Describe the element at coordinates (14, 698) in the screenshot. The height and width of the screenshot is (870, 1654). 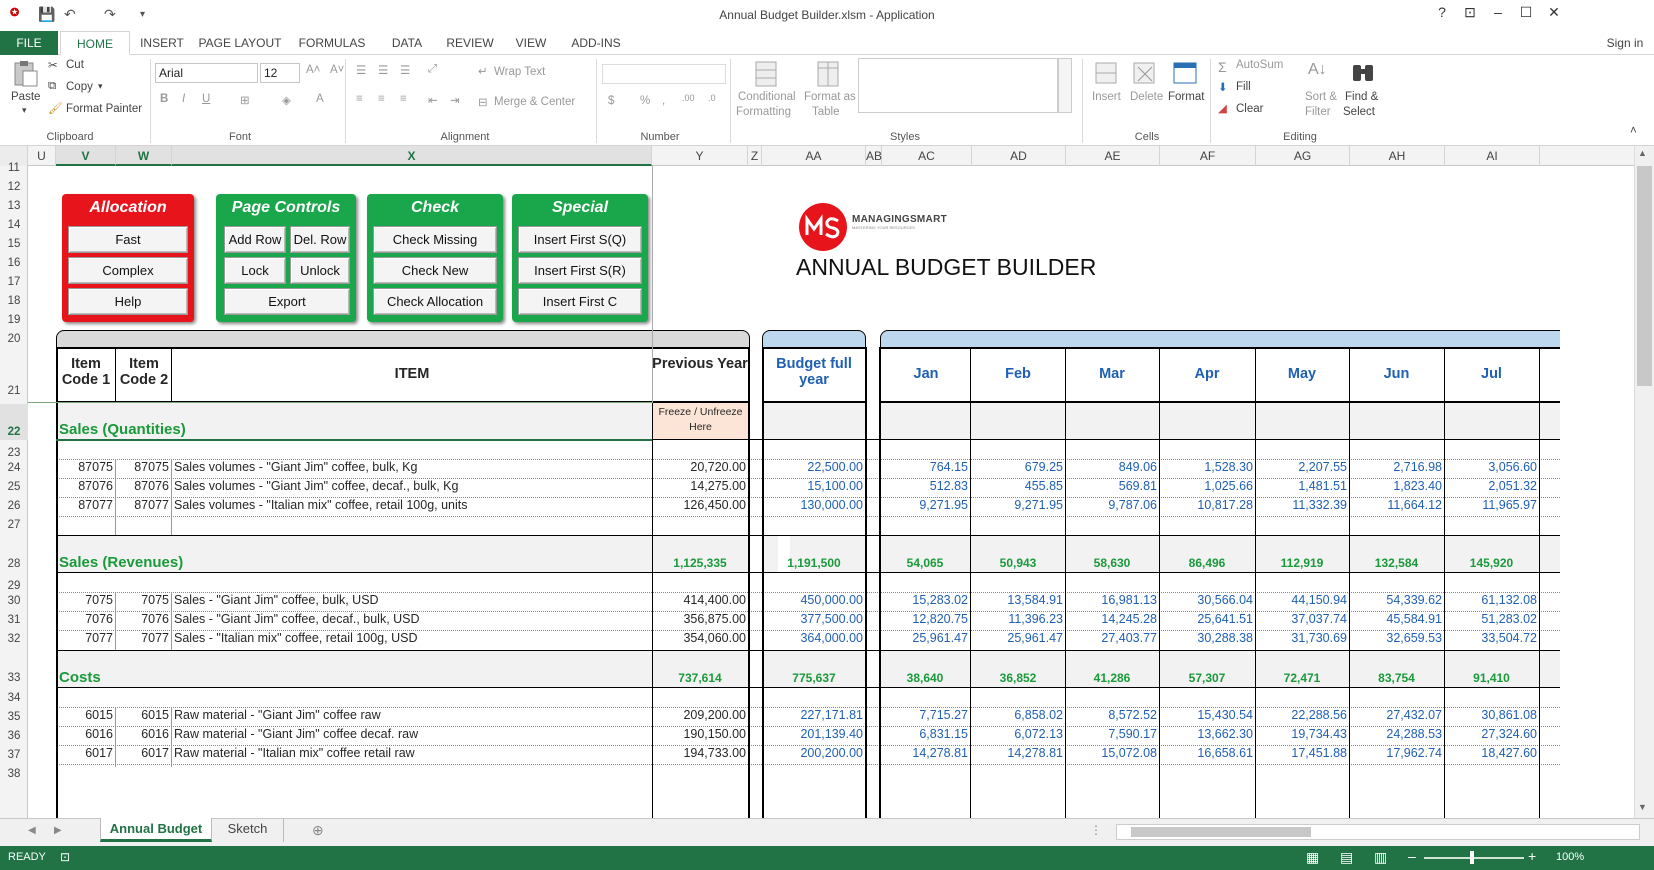
I see `row-header: 34` at that location.